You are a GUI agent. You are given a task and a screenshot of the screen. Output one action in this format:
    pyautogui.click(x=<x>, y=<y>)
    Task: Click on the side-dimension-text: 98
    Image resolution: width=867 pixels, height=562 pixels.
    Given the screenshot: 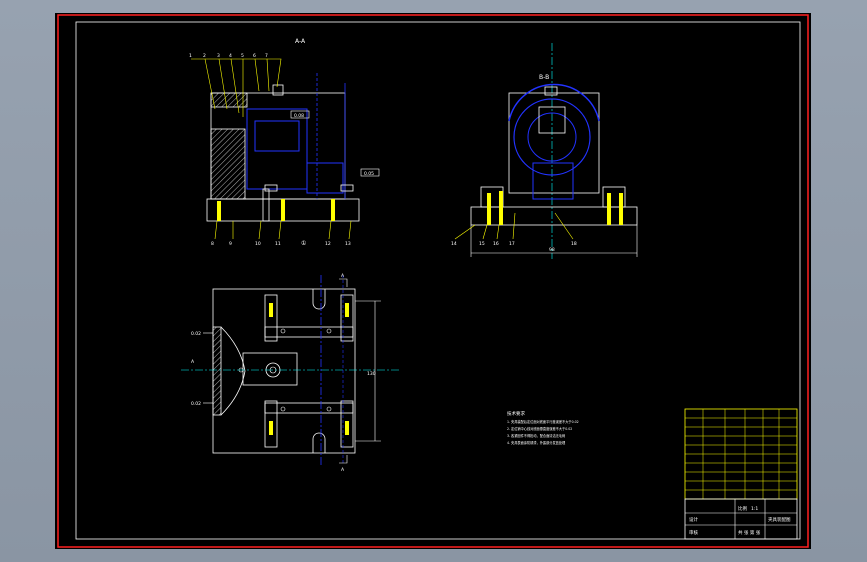 What is the action you would take?
    pyautogui.click(x=552, y=250)
    